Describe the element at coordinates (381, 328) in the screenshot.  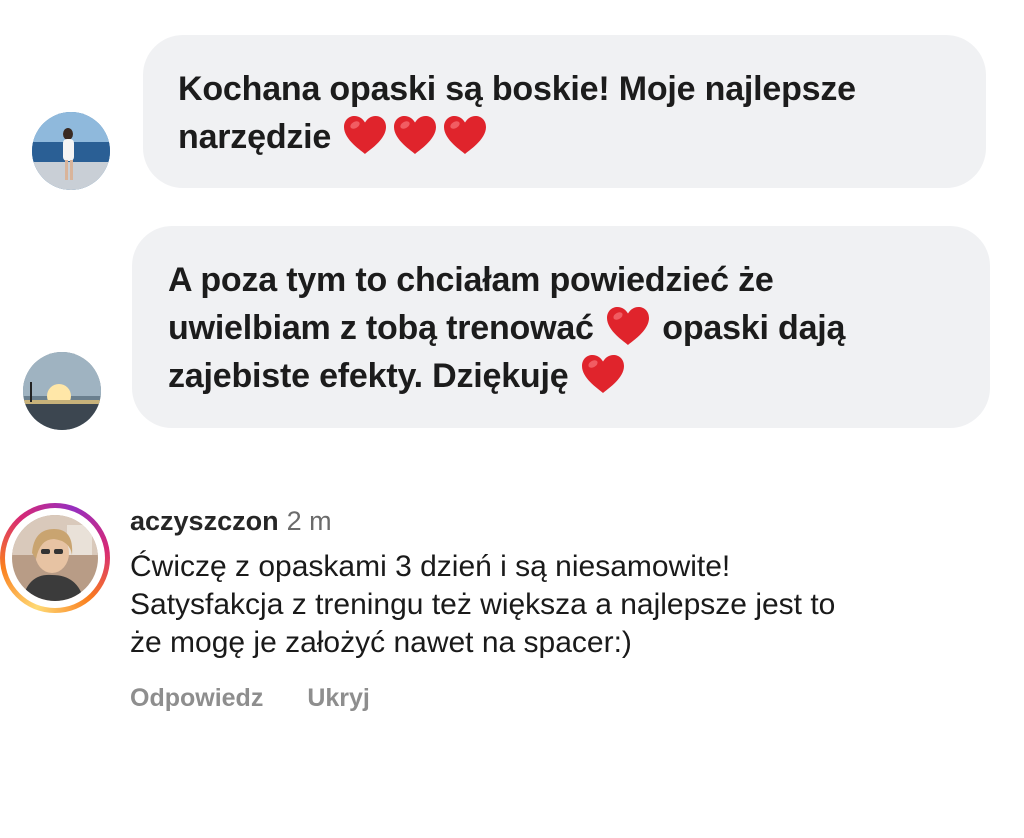
I see `message-text: uwielbiam z tobą trenować` at that location.